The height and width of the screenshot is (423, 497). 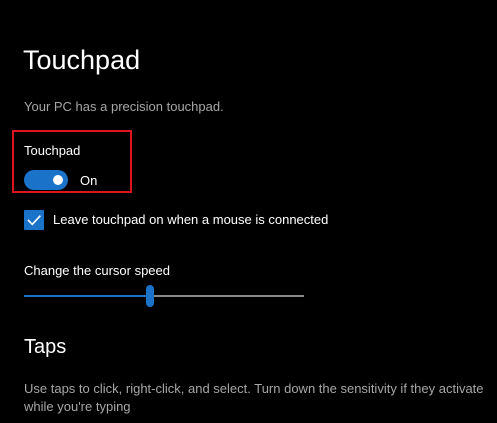 What do you see at coordinates (82, 60) in the screenshot?
I see `page-title: Touchpad` at bounding box center [82, 60].